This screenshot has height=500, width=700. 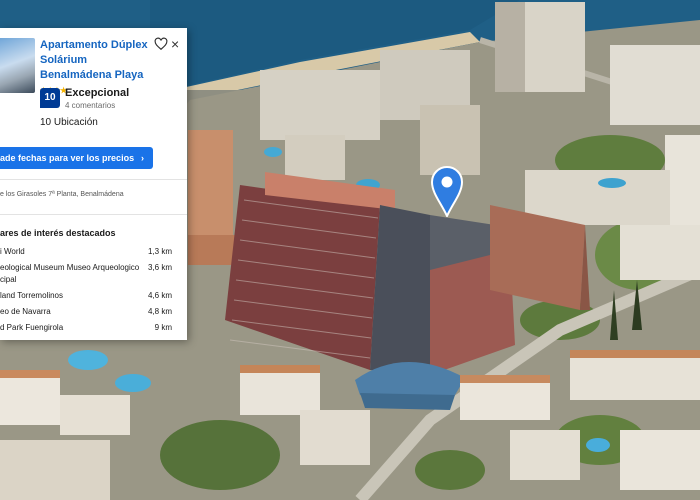 What do you see at coordinates (175, 44) in the screenshot?
I see `close-icon: ×` at bounding box center [175, 44].